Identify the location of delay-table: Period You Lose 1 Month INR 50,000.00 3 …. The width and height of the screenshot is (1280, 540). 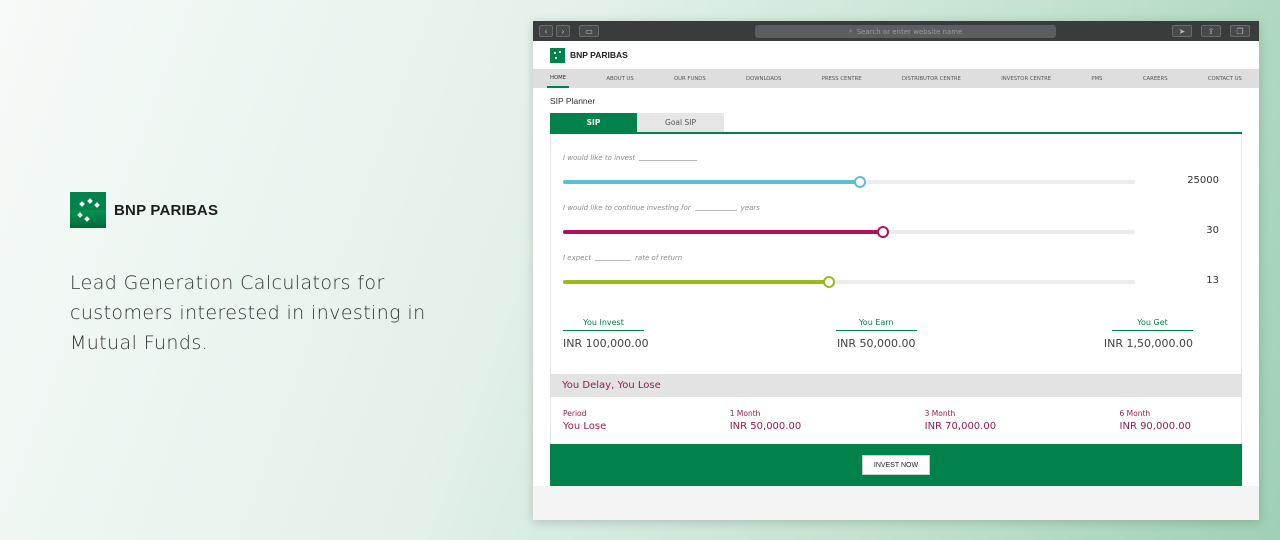
(896, 420).